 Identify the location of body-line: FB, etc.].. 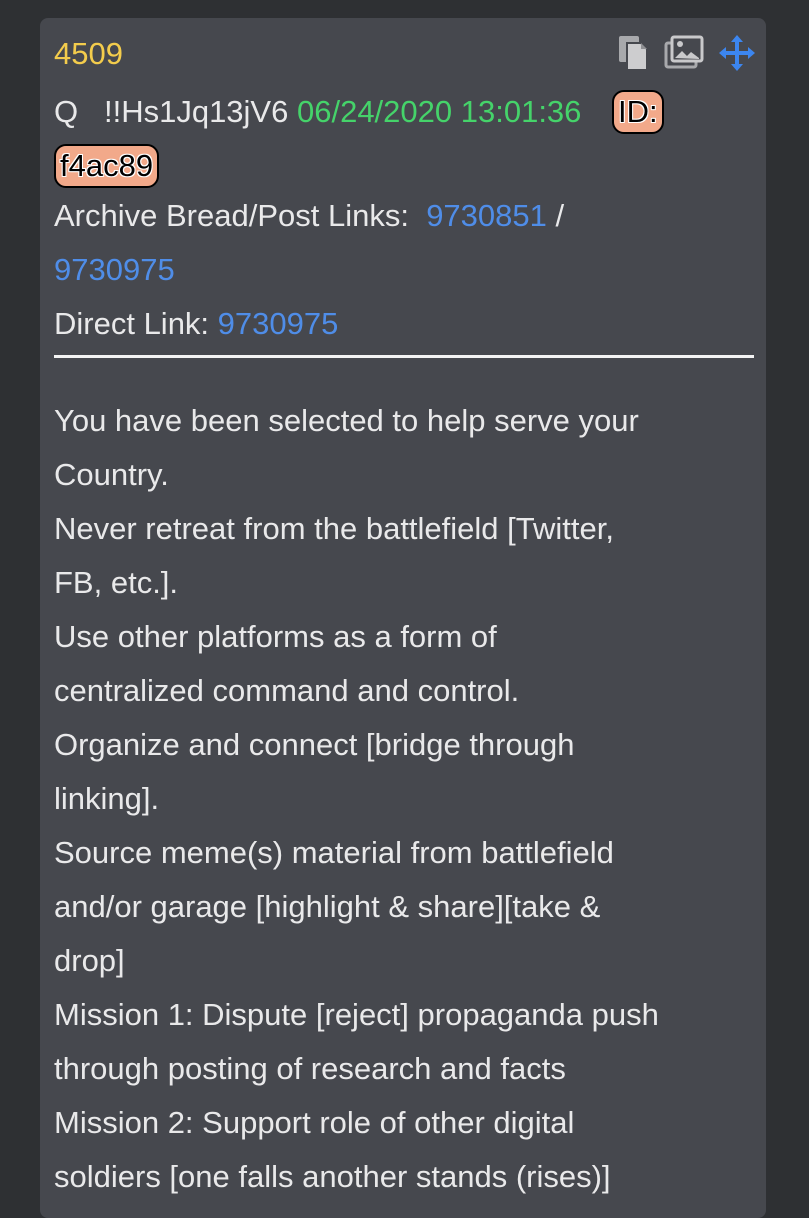
(116, 582).